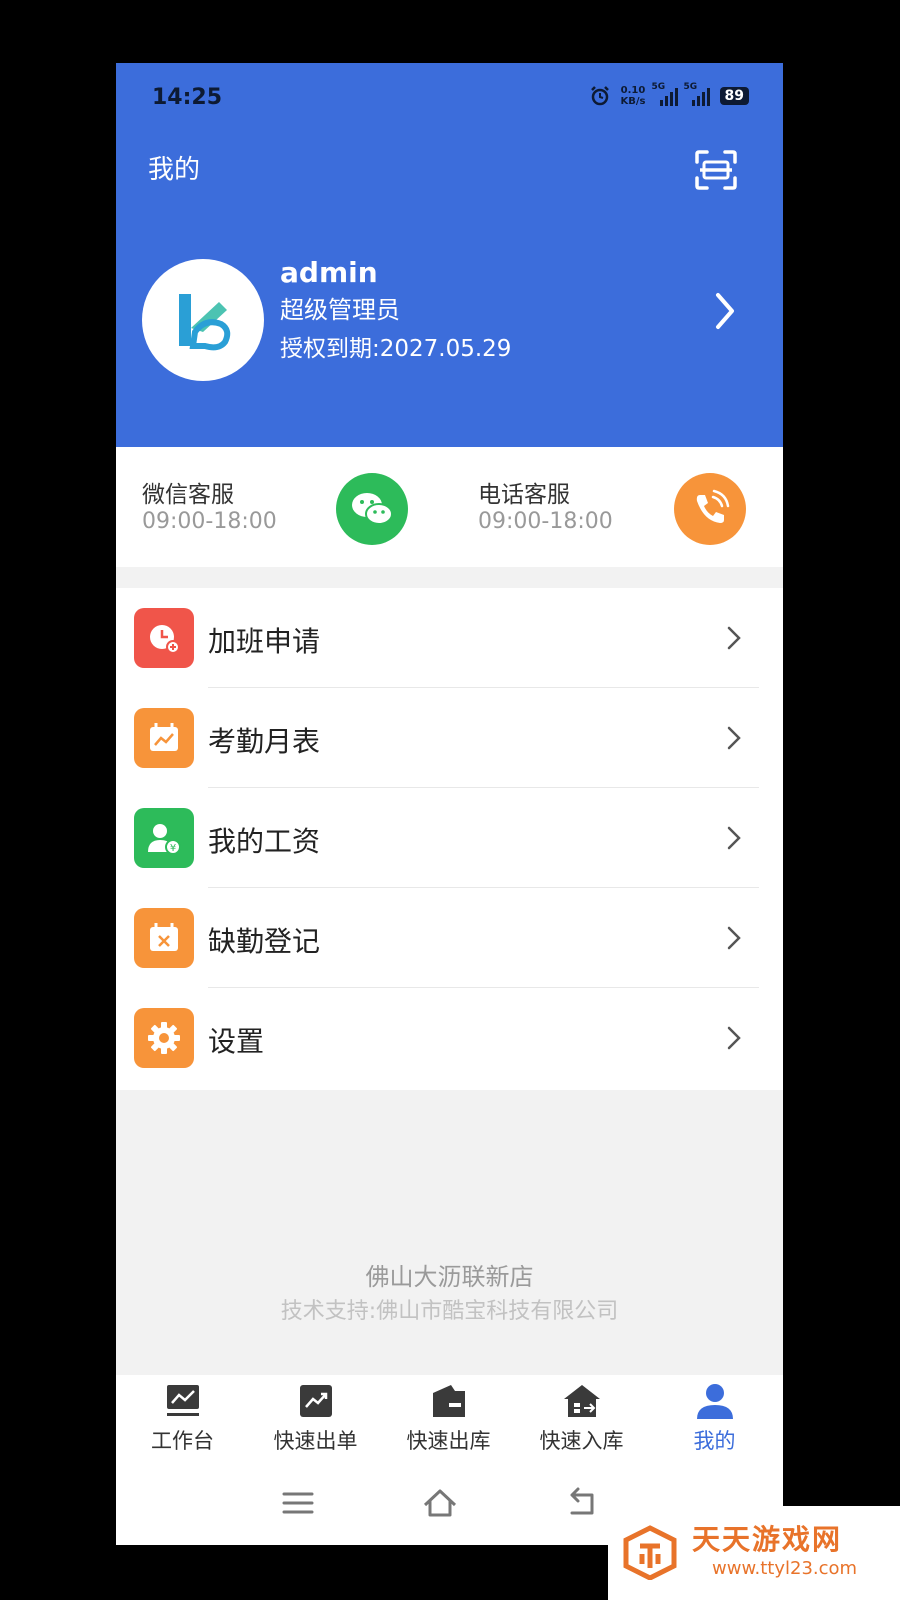 This screenshot has width=900, height=1600. What do you see at coordinates (581, 1441) in the screenshot?
I see `tab-label: 快速入库` at bounding box center [581, 1441].